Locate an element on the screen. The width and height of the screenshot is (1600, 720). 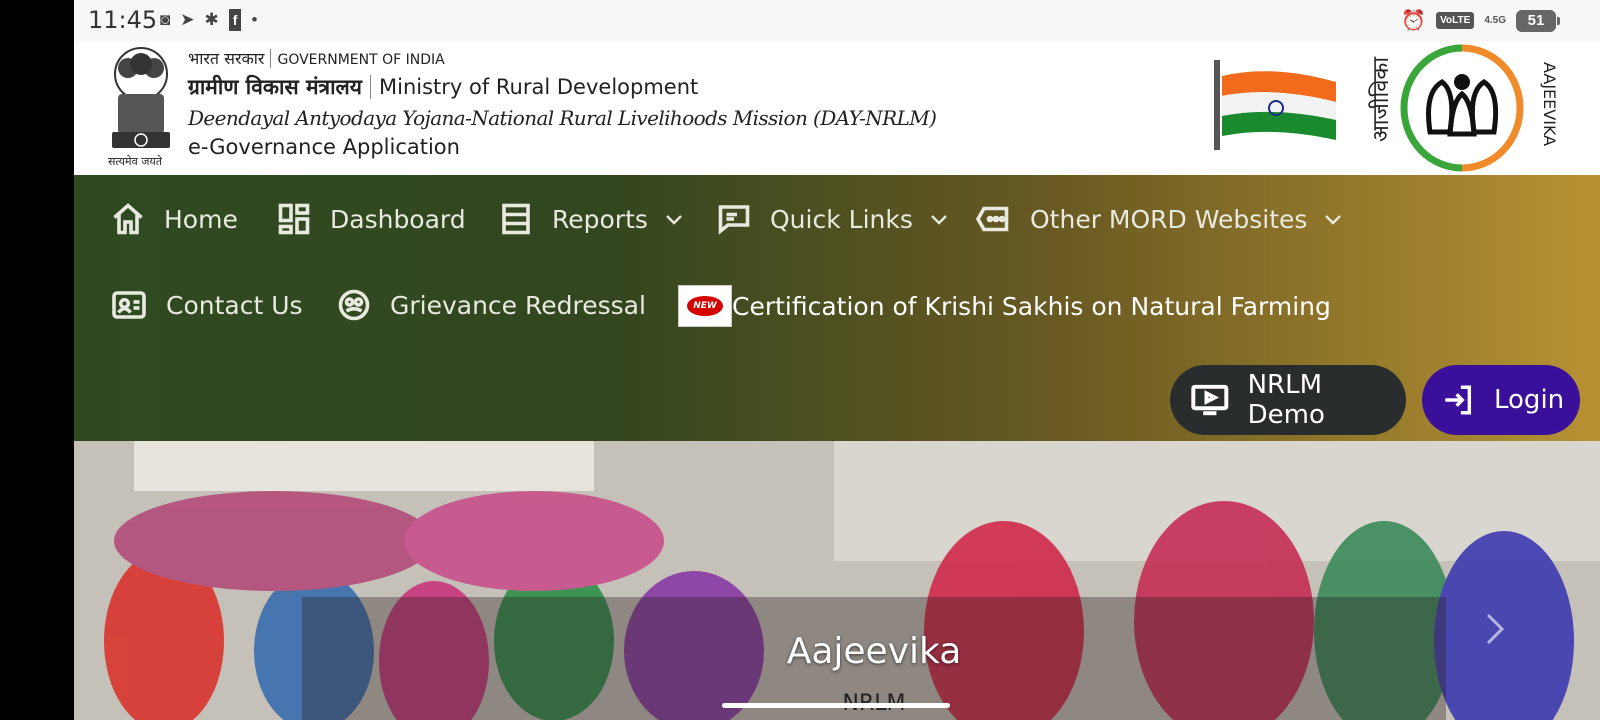
login-icon is located at coordinates (1458, 400).